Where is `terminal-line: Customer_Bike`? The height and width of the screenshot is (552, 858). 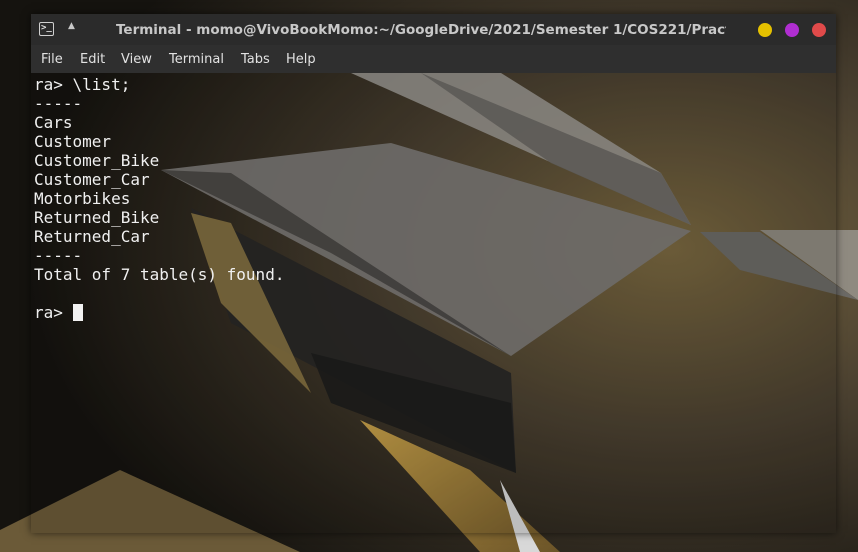 terminal-line: Customer_Bike is located at coordinates (97, 160).